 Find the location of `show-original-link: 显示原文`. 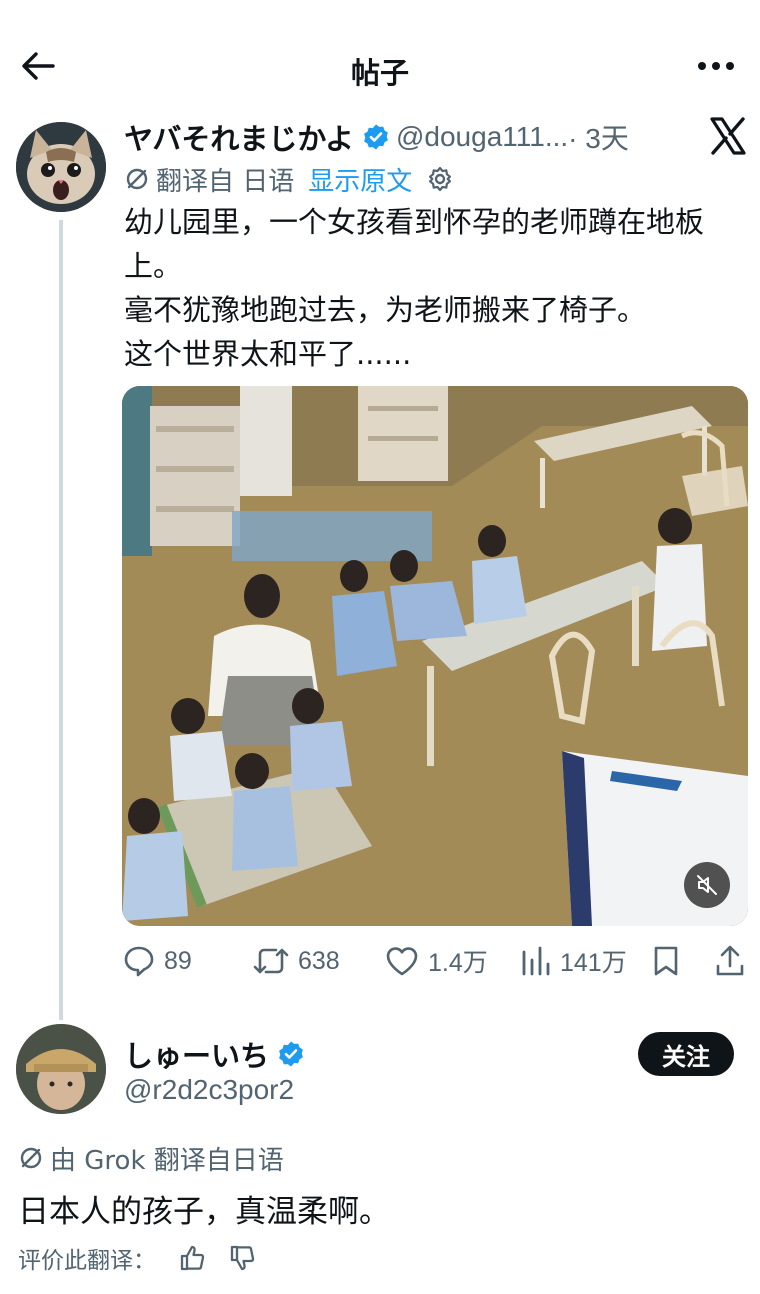

show-original-link: 显示原文 is located at coordinates (360, 179).